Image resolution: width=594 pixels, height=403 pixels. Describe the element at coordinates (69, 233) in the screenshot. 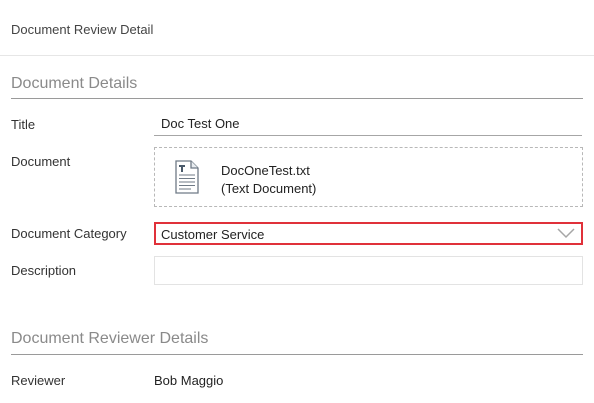

I see `category-label: Document Category` at that location.